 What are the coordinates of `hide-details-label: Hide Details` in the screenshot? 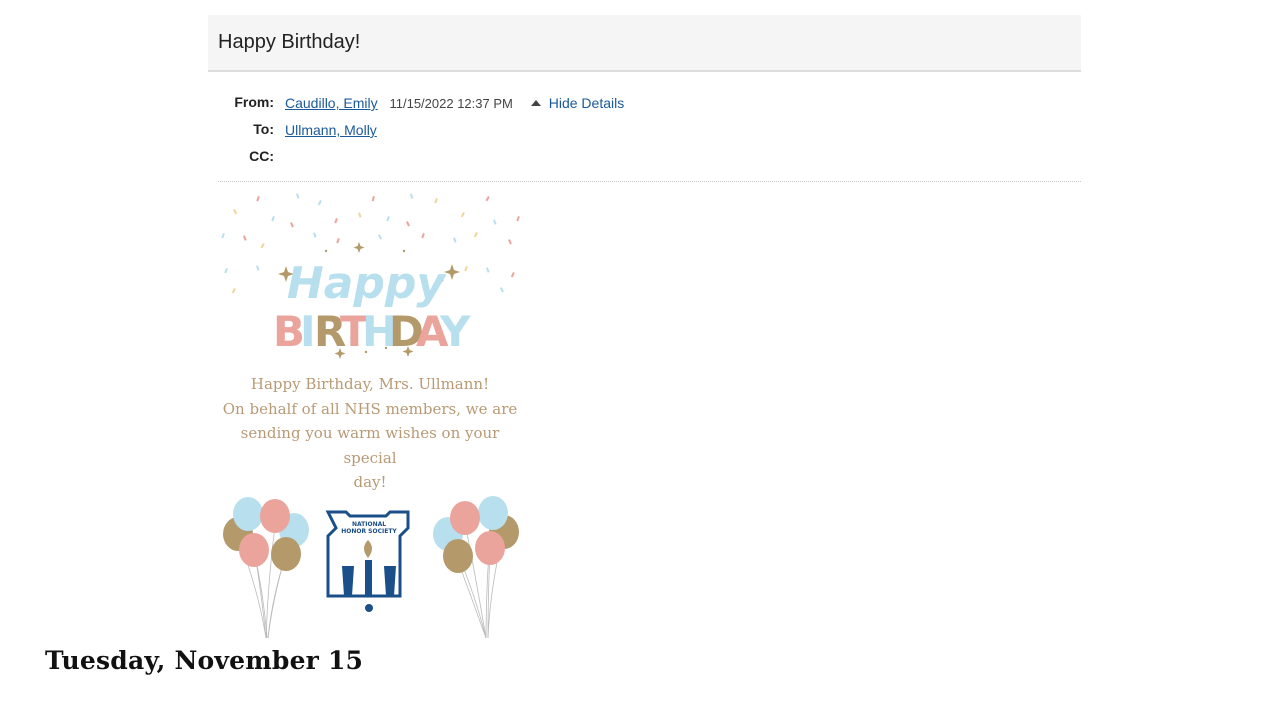 It's located at (586, 103).